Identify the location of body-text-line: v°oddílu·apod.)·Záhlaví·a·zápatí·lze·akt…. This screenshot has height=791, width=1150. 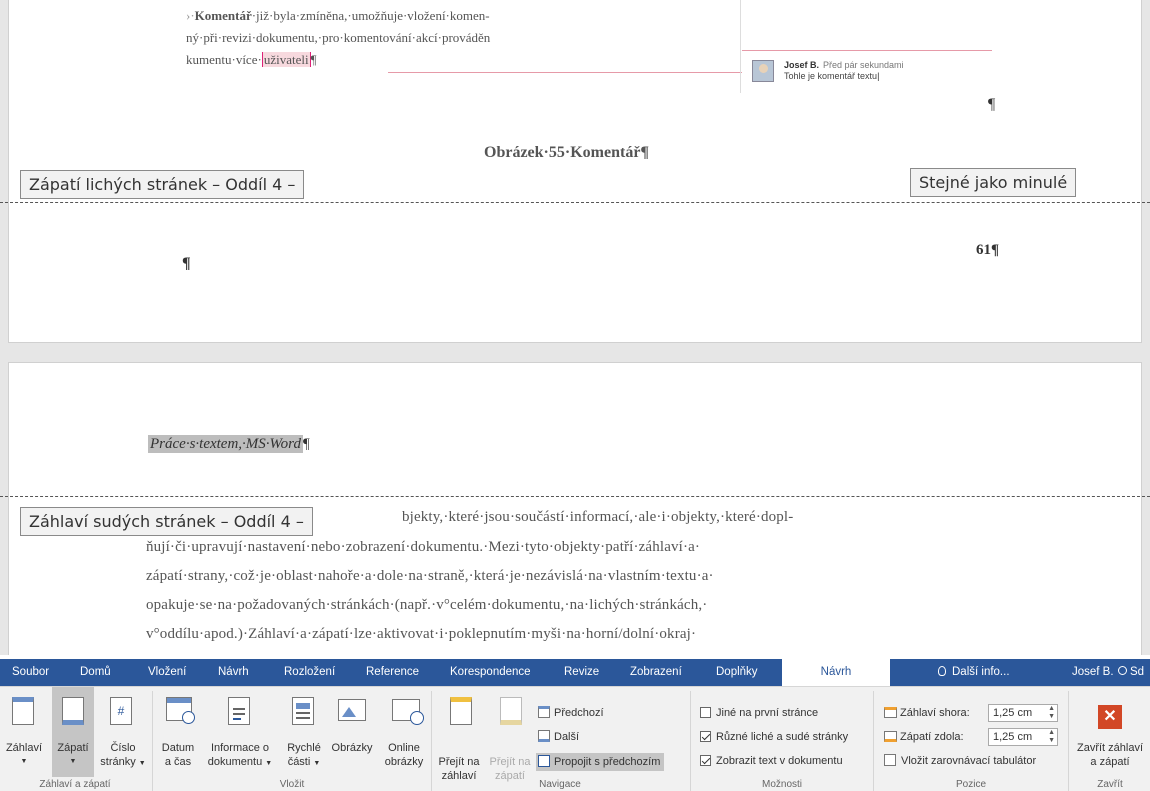
(421, 634).